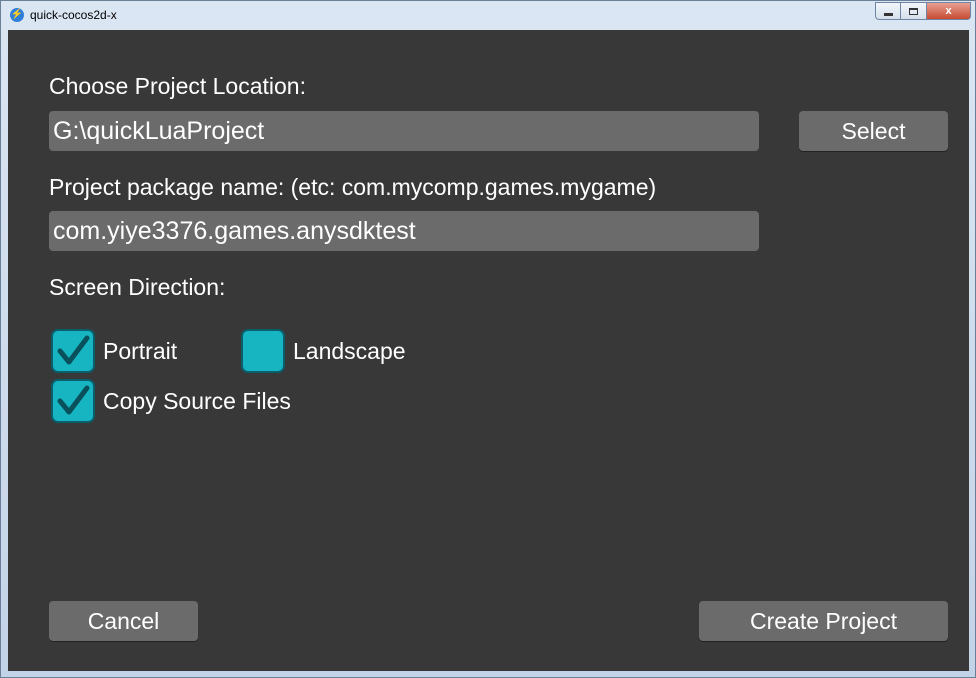  I want to click on app-logo-icon: ⚡, so click(17, 15).